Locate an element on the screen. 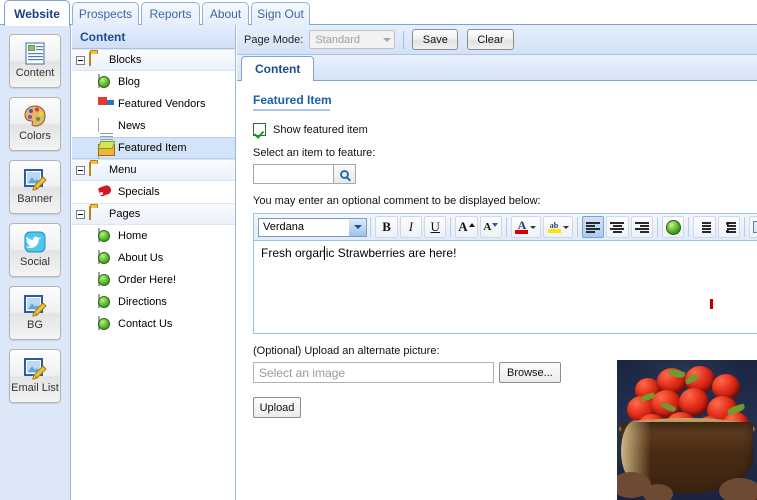 This screenshot has height=500, width=757. search-icon is located at coordinates (344, 174).